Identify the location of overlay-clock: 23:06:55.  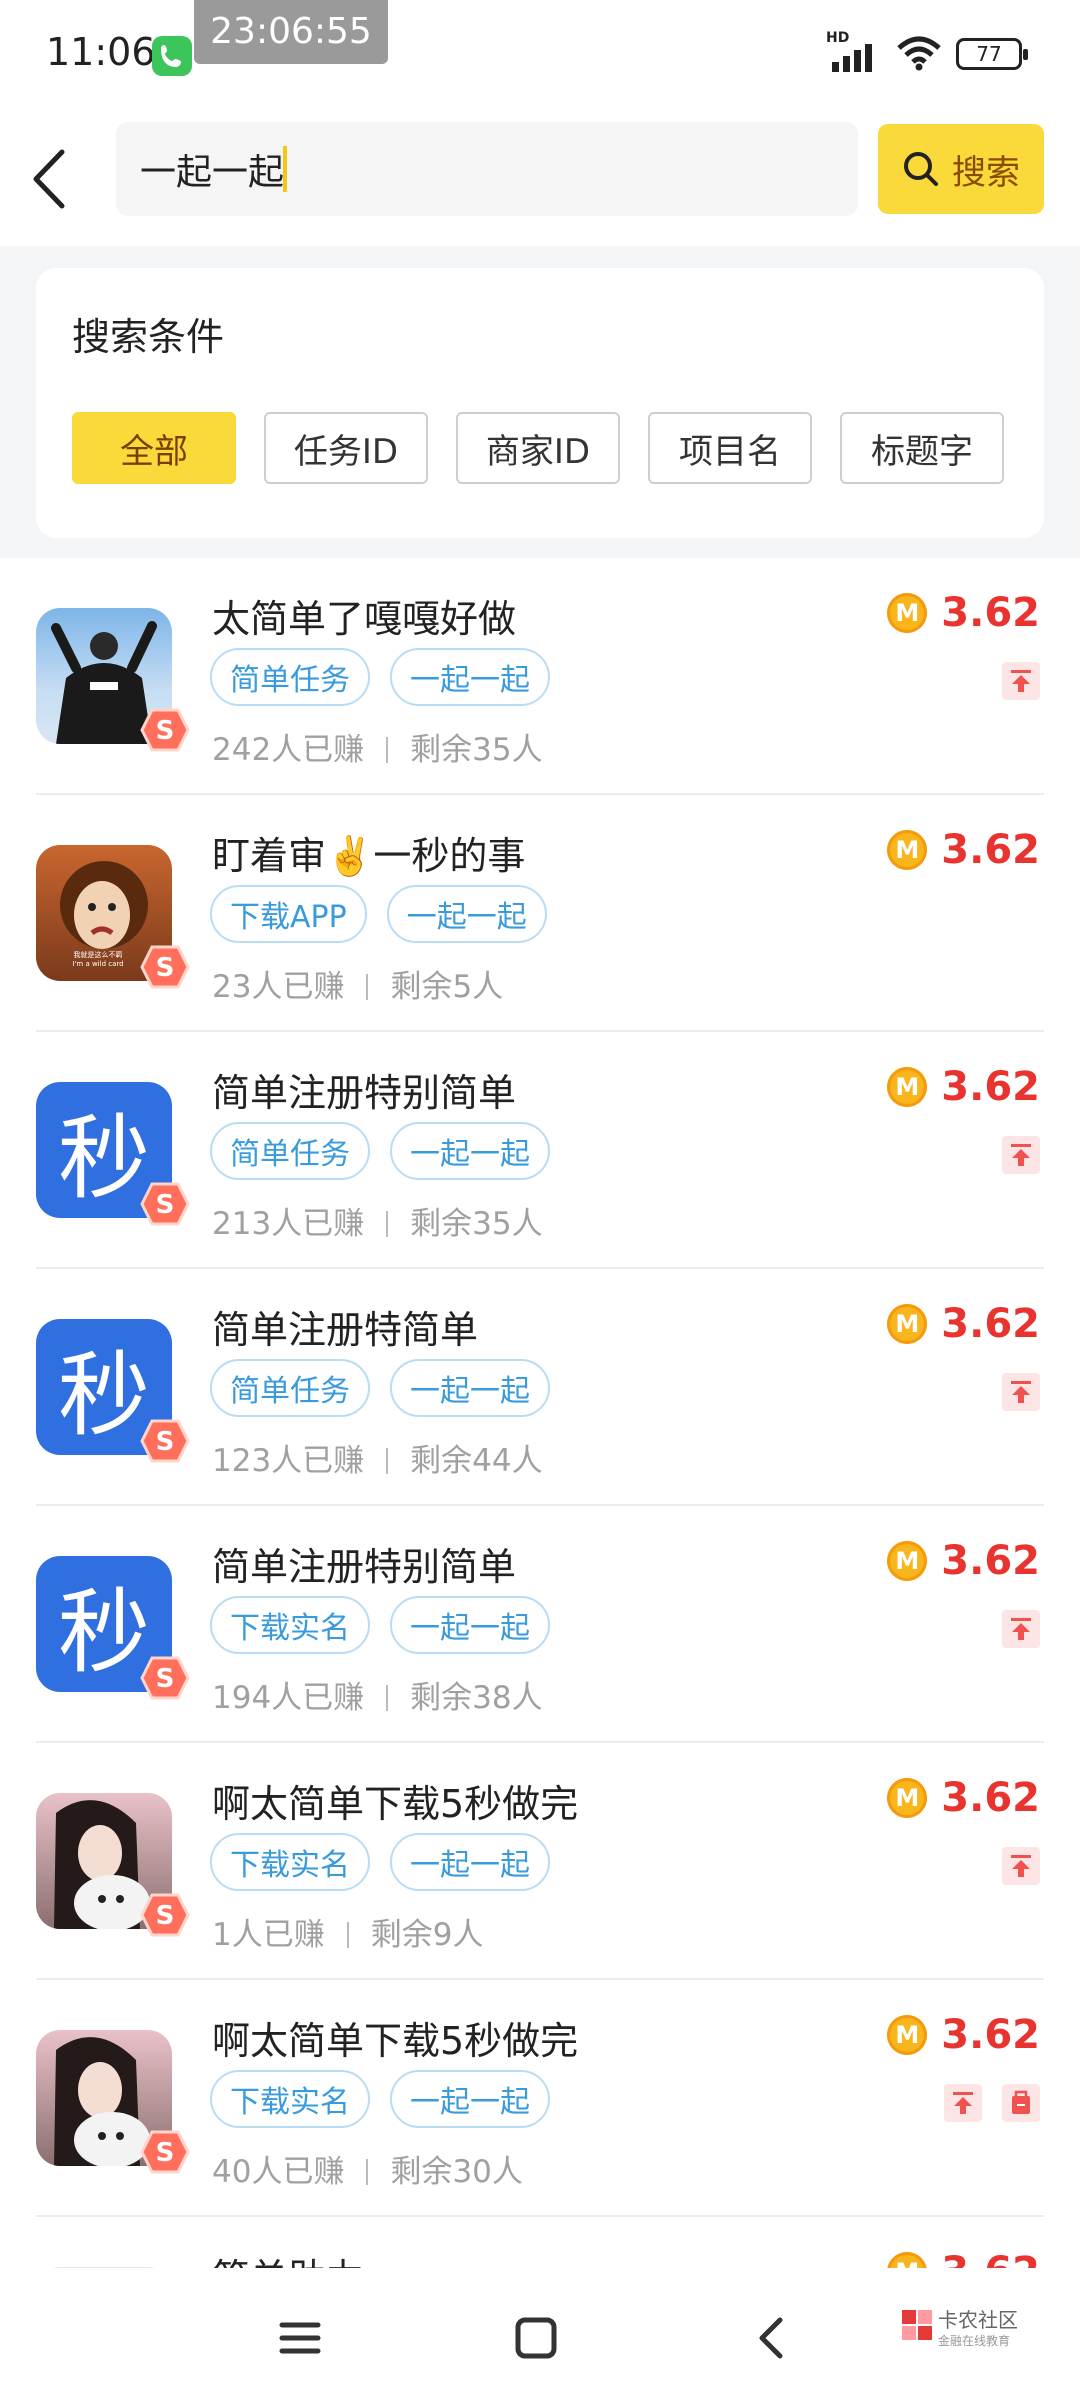
(291, 32).